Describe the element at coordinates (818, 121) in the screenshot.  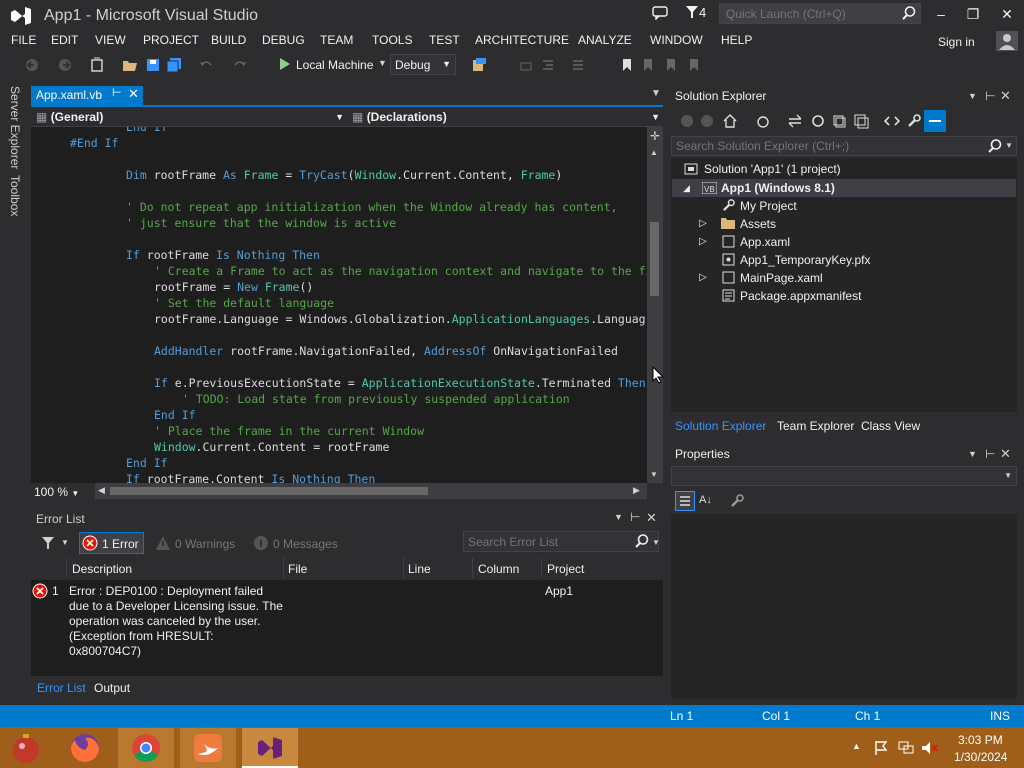
I see `refresh-icon` at that location.